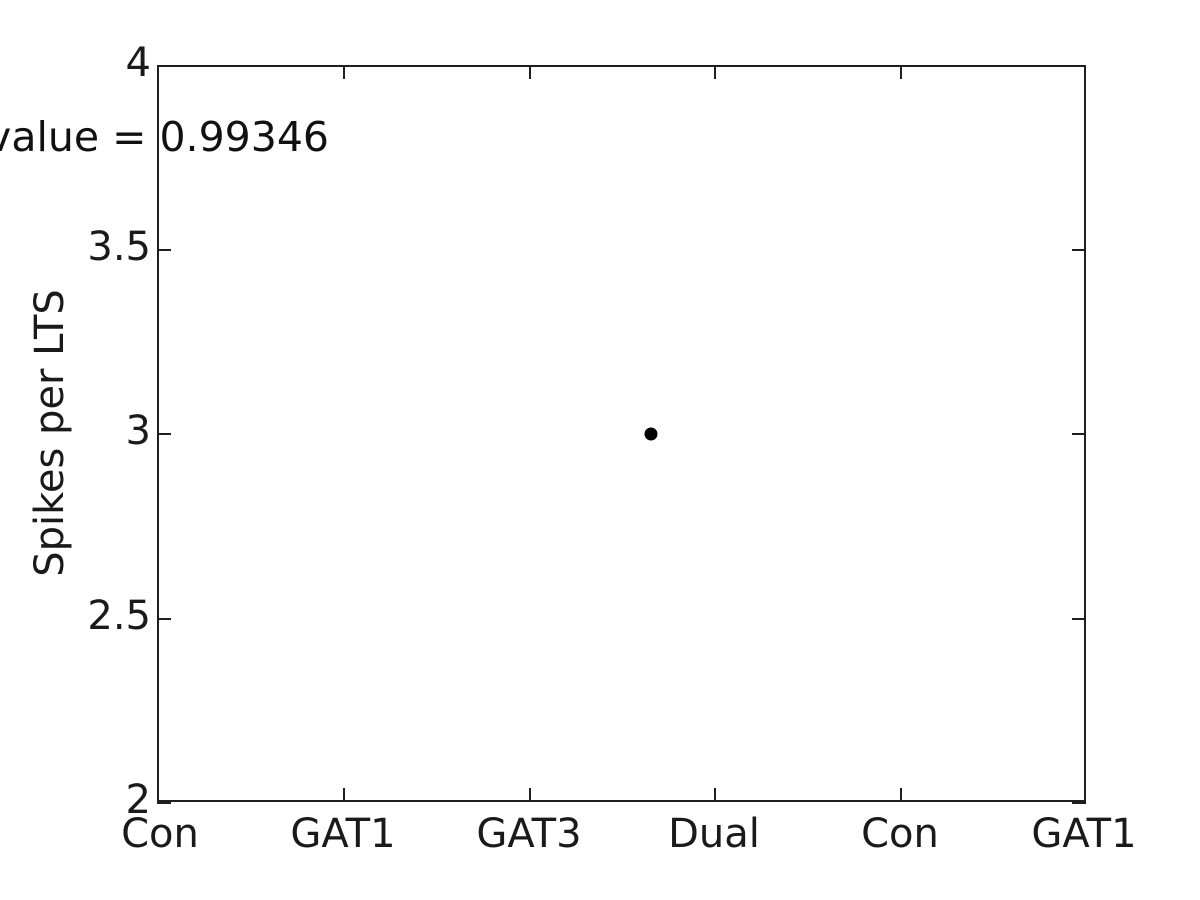 This screenshot has width=1200, height=900. What do you see at coordinates (715, 72) in the screenshot?
I see `xtick-mark-4-top` at bounding box center [715, 72].